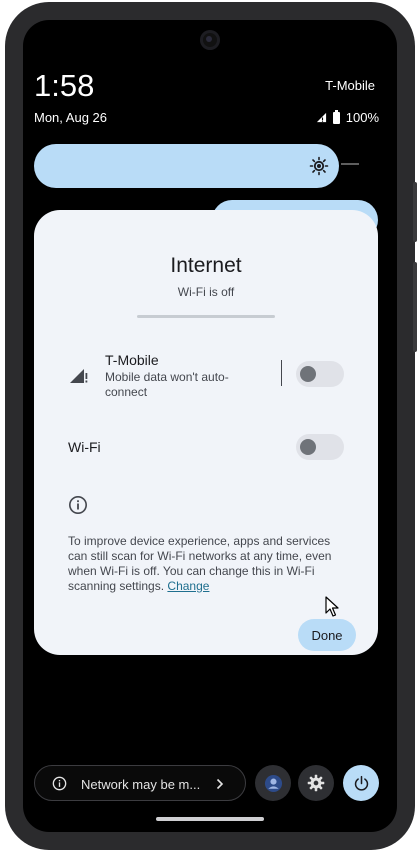 This screenshot has height=852, width=420. What do you see at coordinates (336, 116) in the screenshot?
I see `battery-icon` at bounding box center [336, 116].